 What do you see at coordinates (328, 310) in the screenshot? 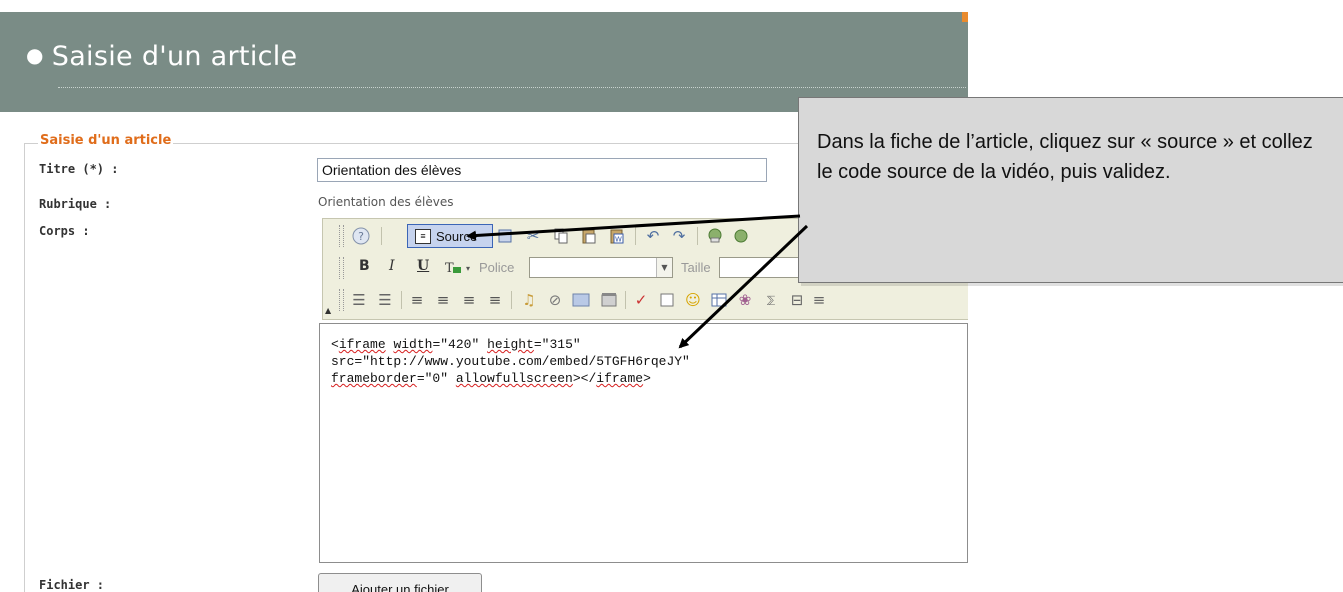
I see `collapse-toolbar-icon: ▲` at bounding box center [328, 310].